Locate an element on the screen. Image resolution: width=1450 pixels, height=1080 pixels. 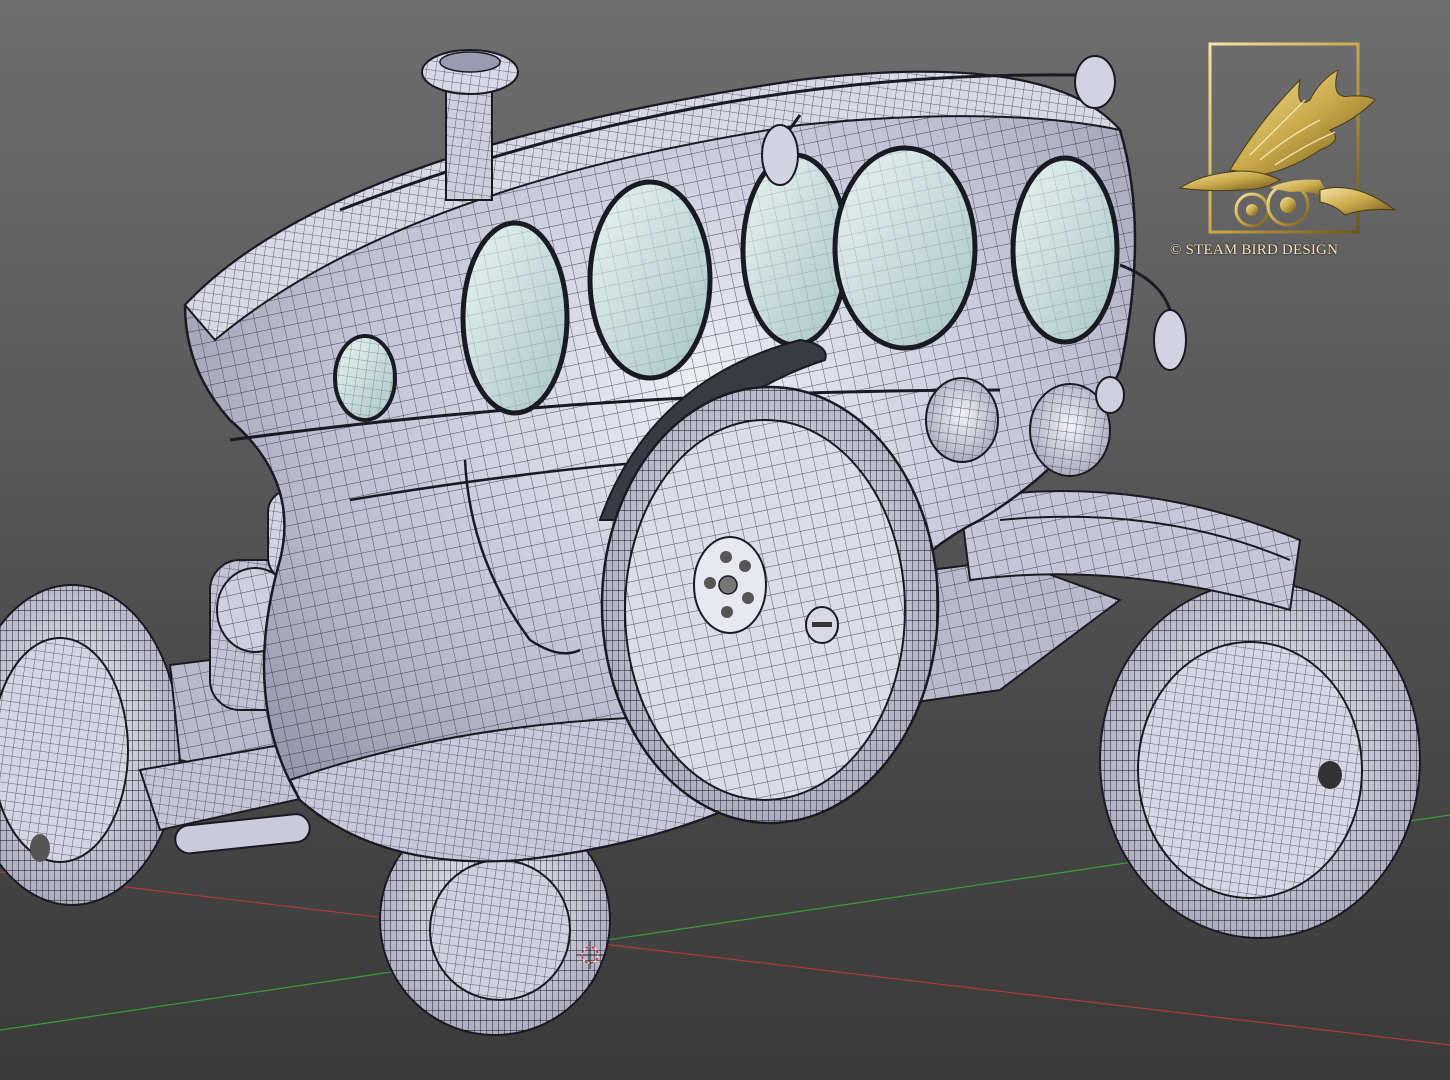
watermark-text: © STEAM BIRD DESIGN is located at coordinates (1254, 250).